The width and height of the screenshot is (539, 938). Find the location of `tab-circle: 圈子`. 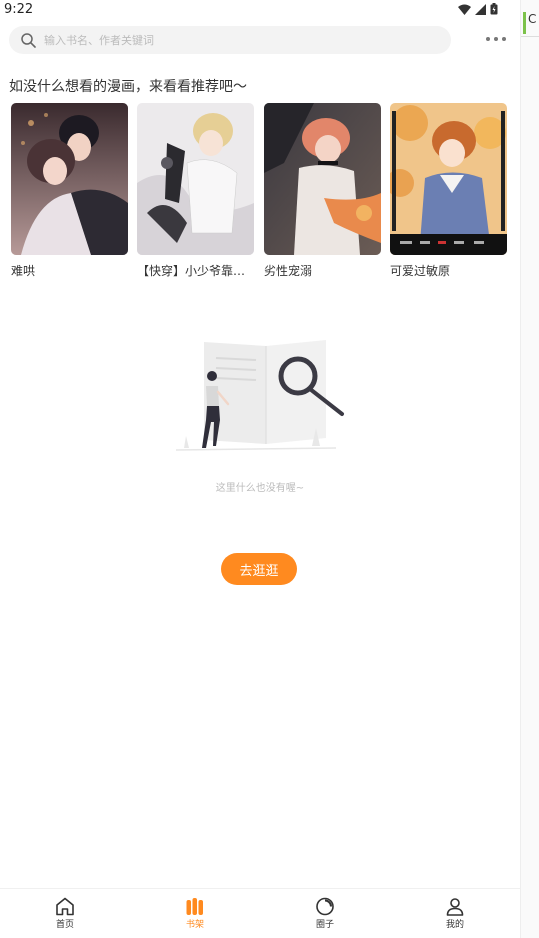

tab-circle: 圈子 is located at coordinates (325, 913).